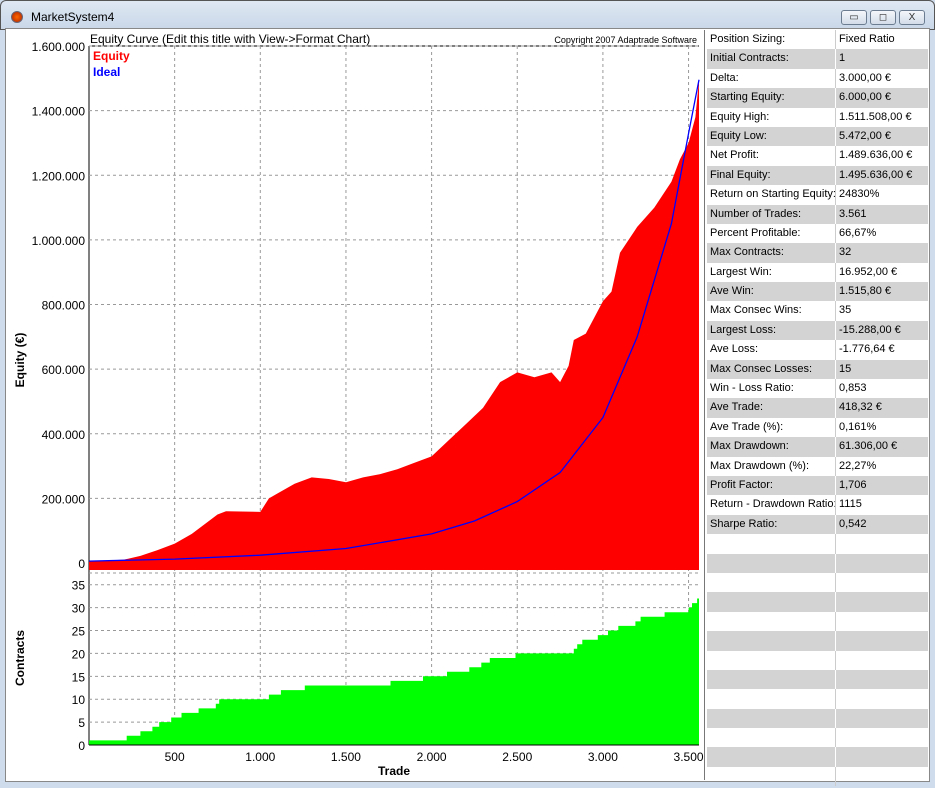  What do you see at coordinates (771, 466) in the screenshot?
I see `stat-label: Max Drawdown (%):` at bounding box center [771, 466].